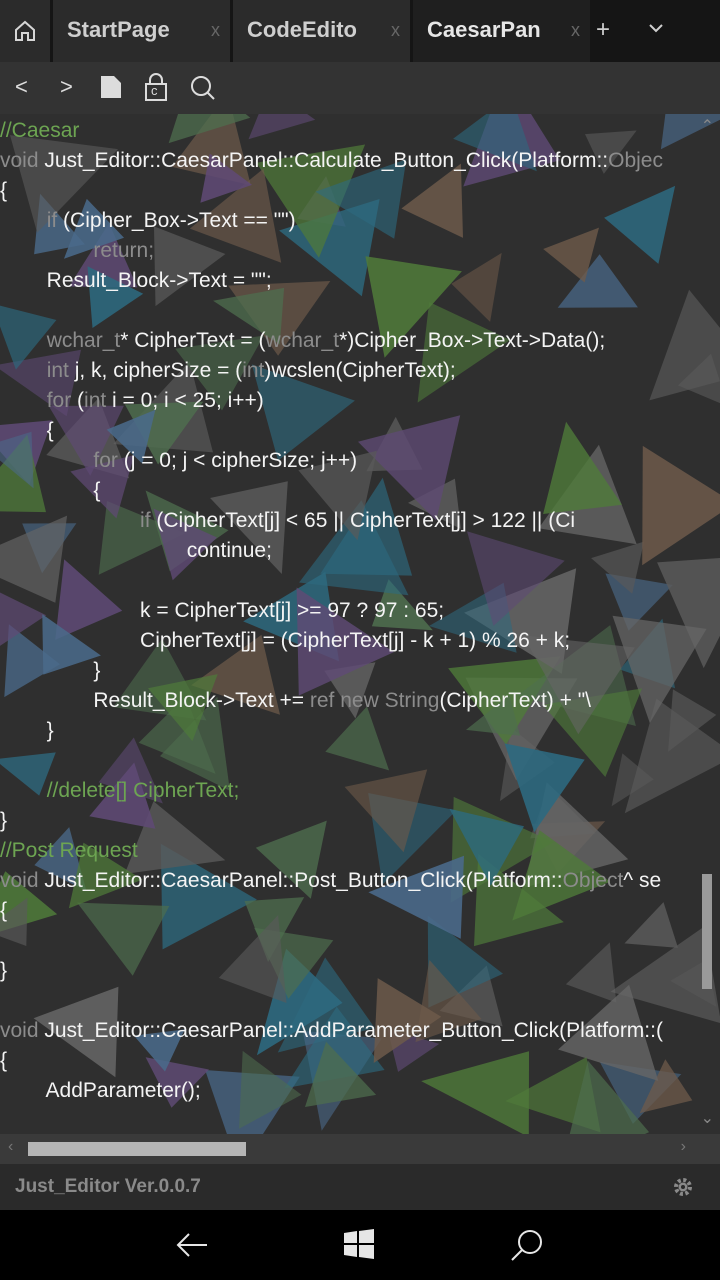  What do you see at coordinates (143, 790) in the screenshot?
I see `code-token: //delete[] CipherText;` at bounding box center [143, 790].